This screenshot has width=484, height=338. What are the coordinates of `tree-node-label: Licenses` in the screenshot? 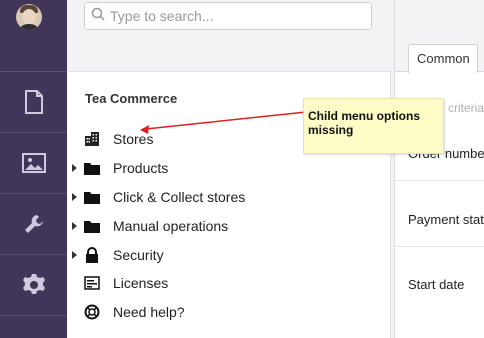 It's located at (141, 283).